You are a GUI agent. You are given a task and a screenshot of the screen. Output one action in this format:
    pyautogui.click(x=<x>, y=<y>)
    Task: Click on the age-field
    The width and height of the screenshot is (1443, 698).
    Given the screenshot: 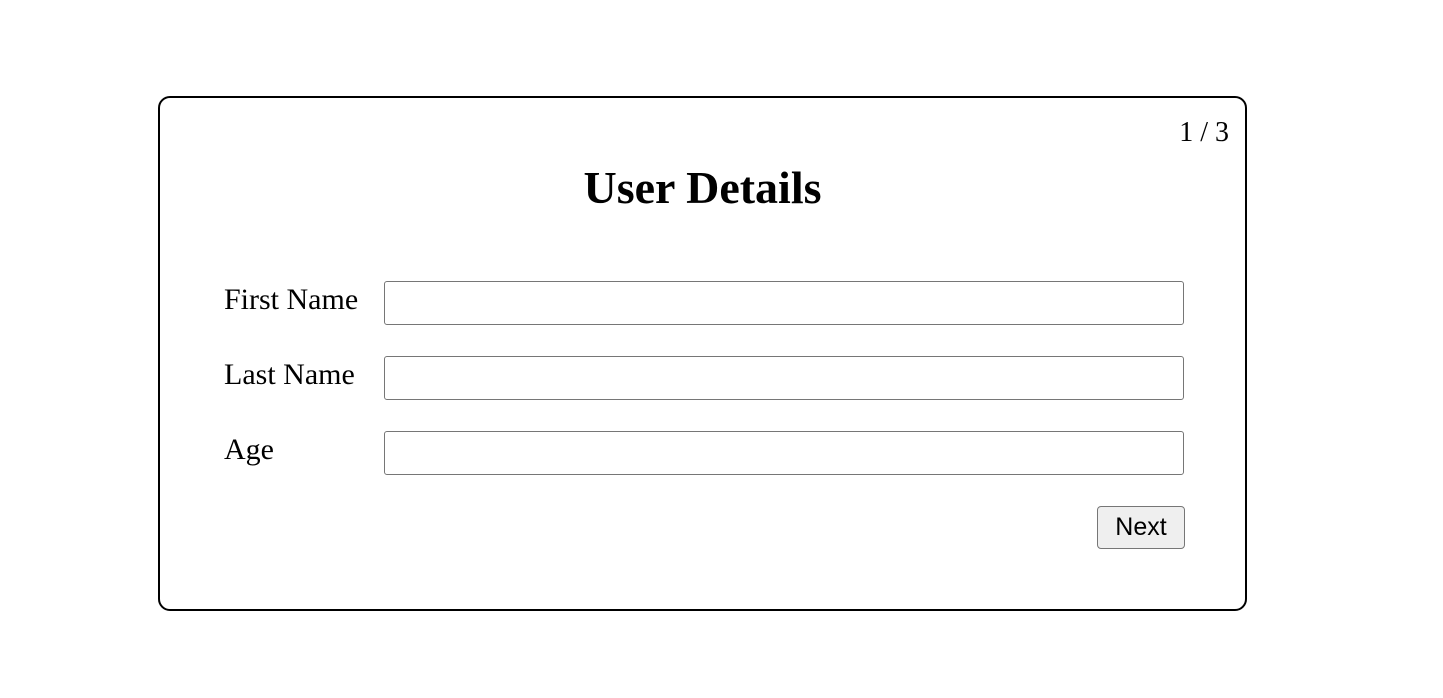 What is the action you would take?
    pyautogui.click(x=784, y=453)
    